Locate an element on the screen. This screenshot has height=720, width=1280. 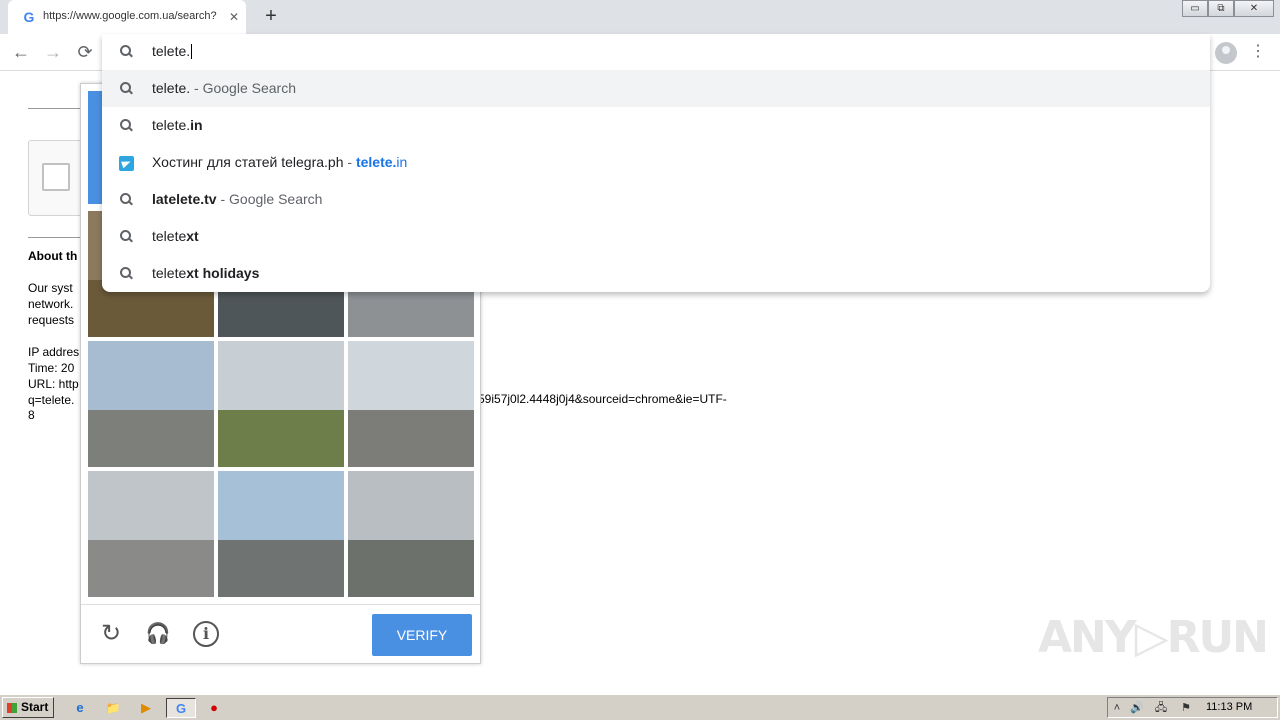
reload-challenge-icon: ↻ is located at coordinates (111, 634).